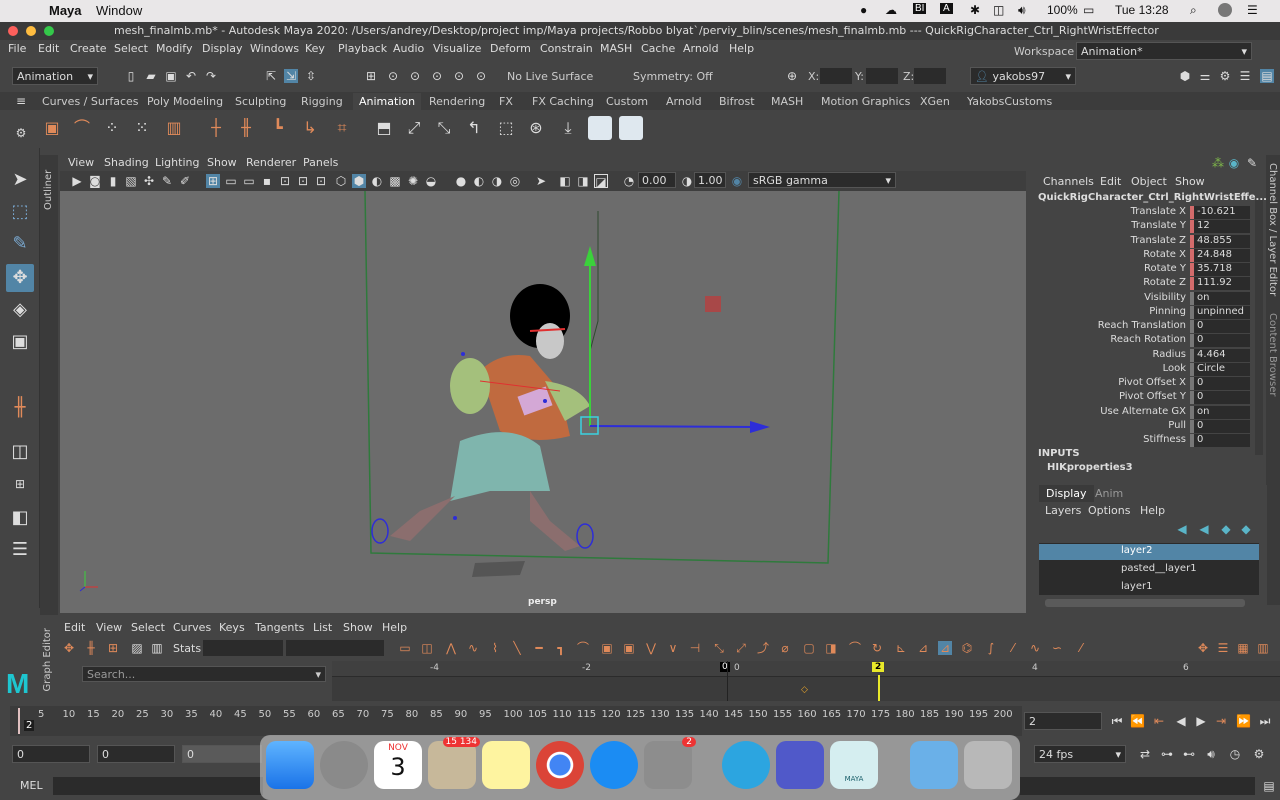 Image resolution: width=1280 pixels, height=800 pixels. I want to click on graph-menu-keys: Keys, so click(232, 627).